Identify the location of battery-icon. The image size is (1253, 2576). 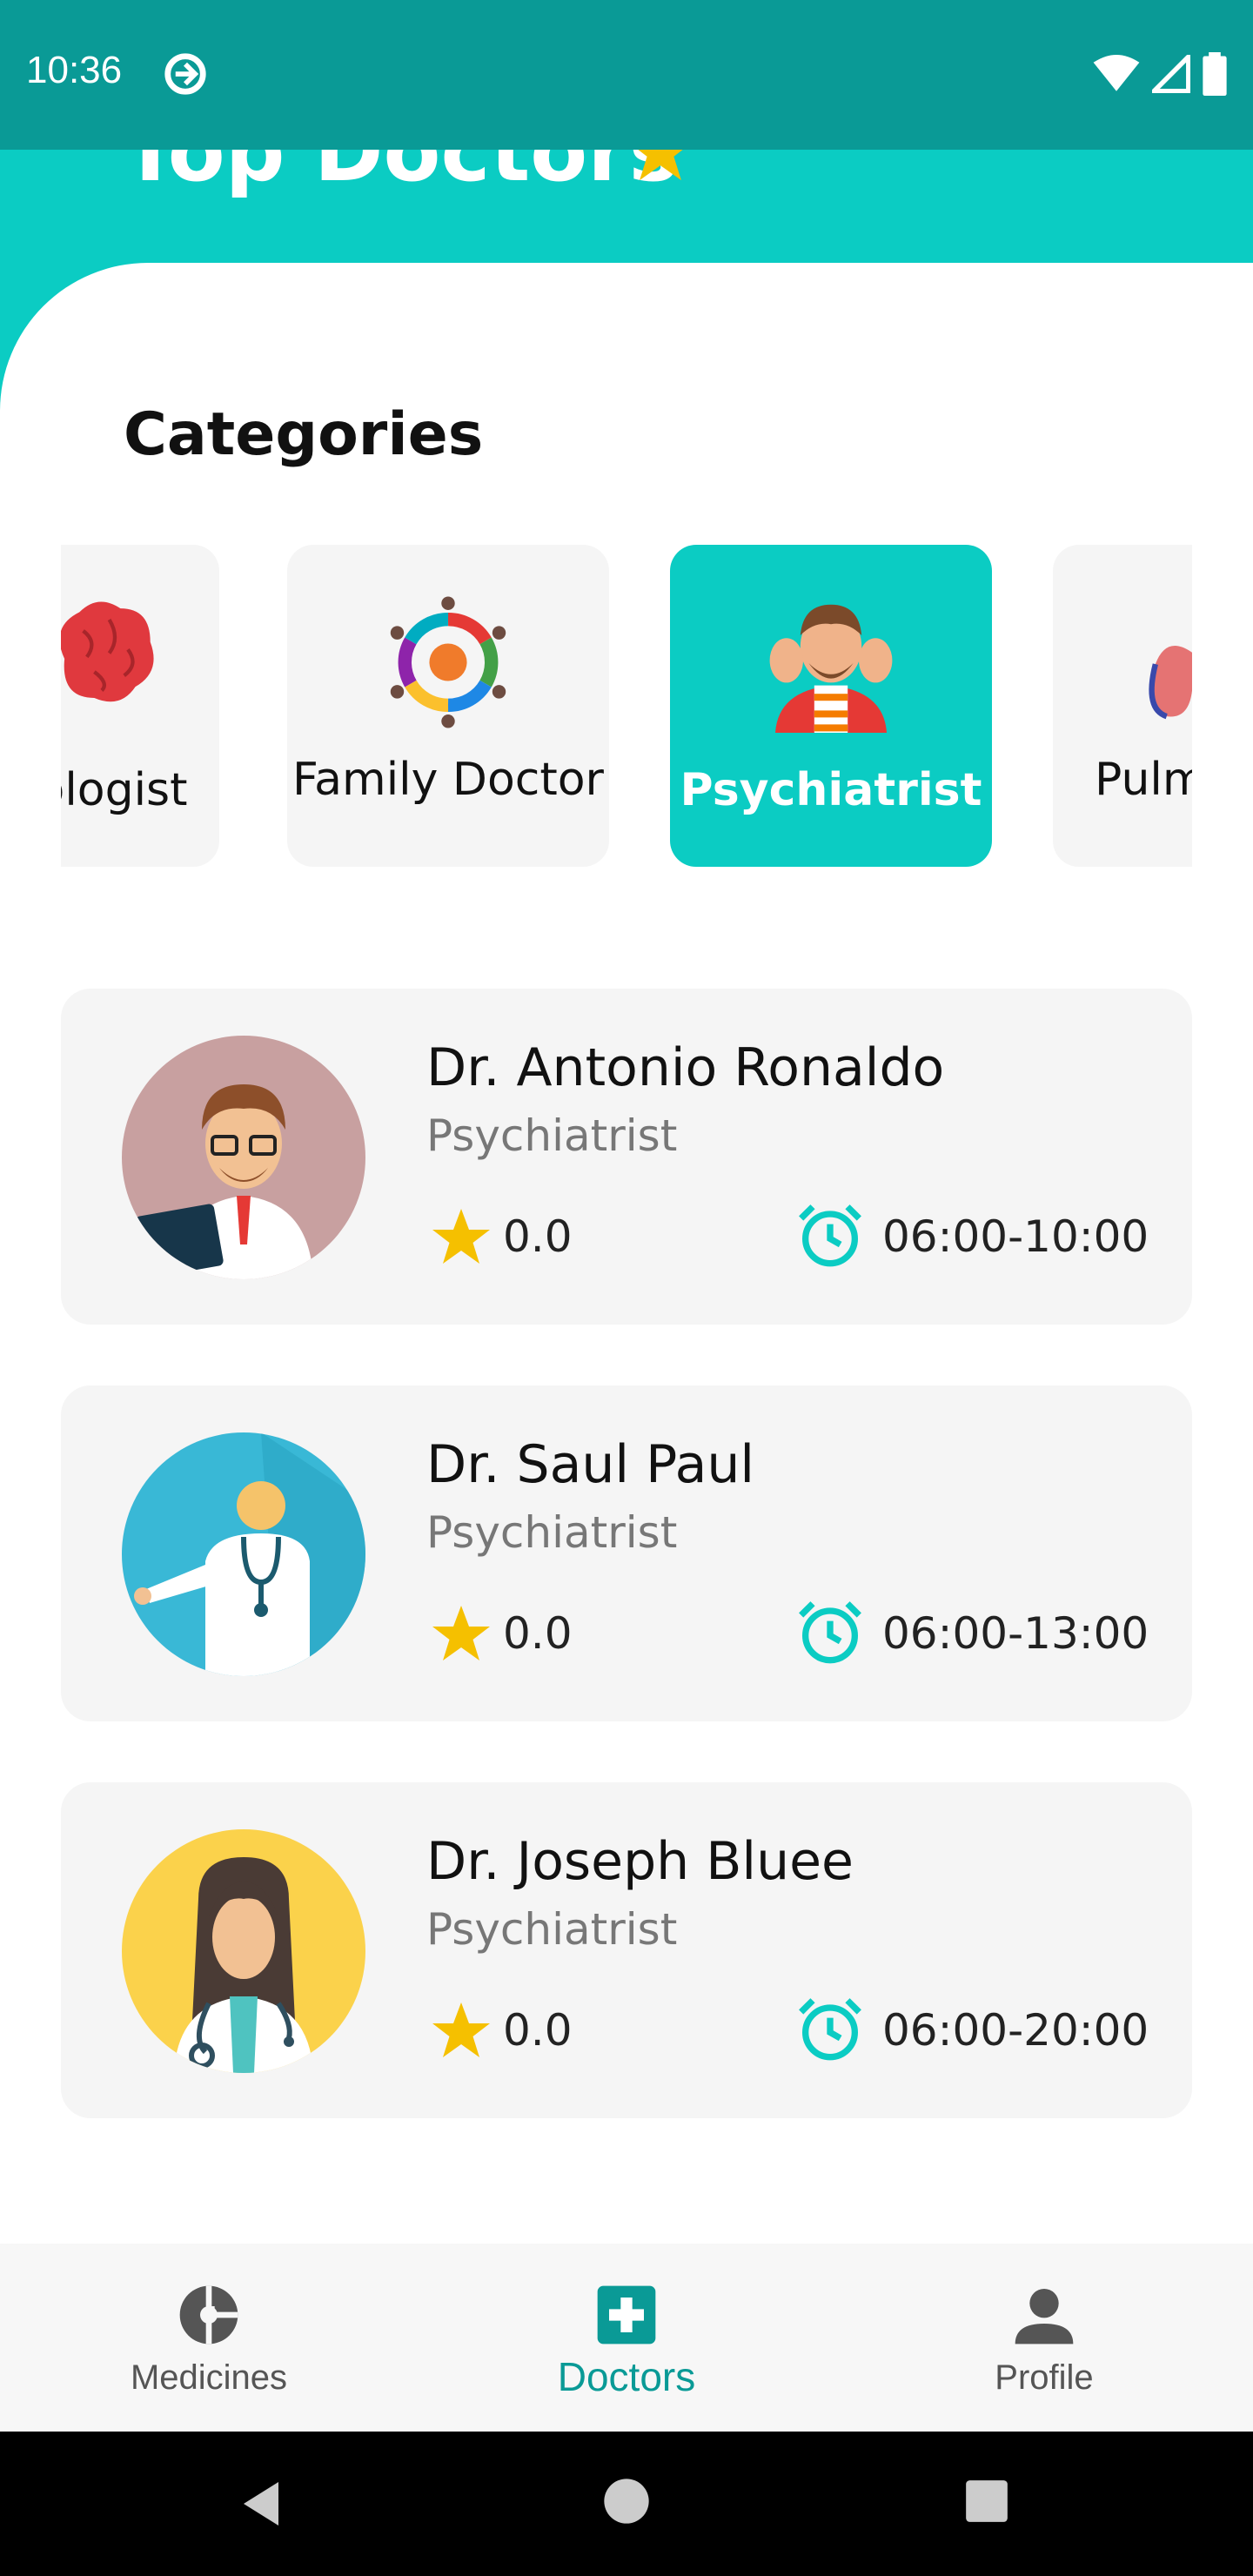
(1215, 74).